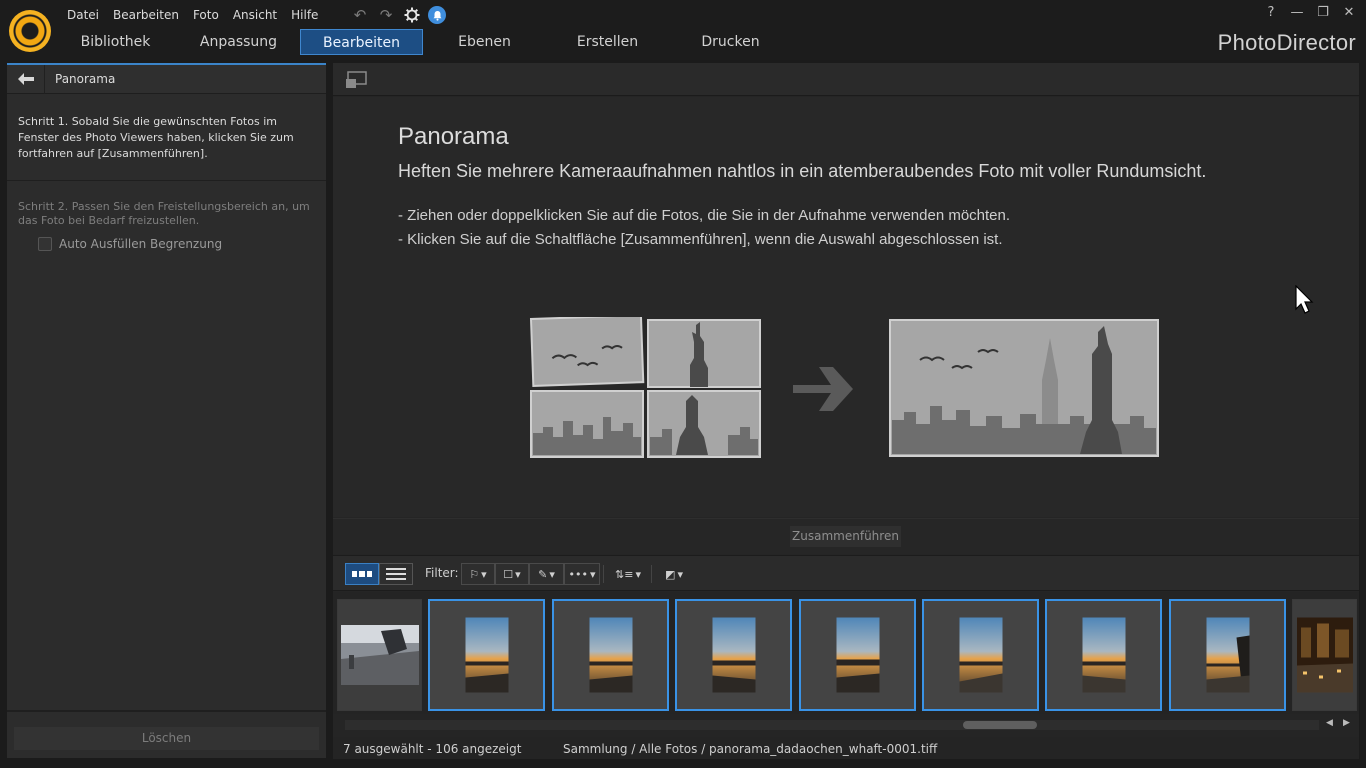 This screenshot has height=768, width=1366. What do you see at coordinates (832, 725) in the screenshot?
I see `filmstrip-scrollbar` at bounding box center [832, 725].